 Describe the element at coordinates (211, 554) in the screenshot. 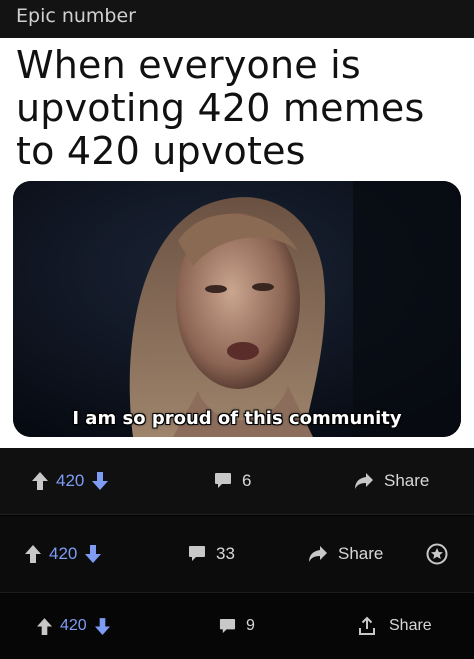

I see `comments-button: 33` at that location.